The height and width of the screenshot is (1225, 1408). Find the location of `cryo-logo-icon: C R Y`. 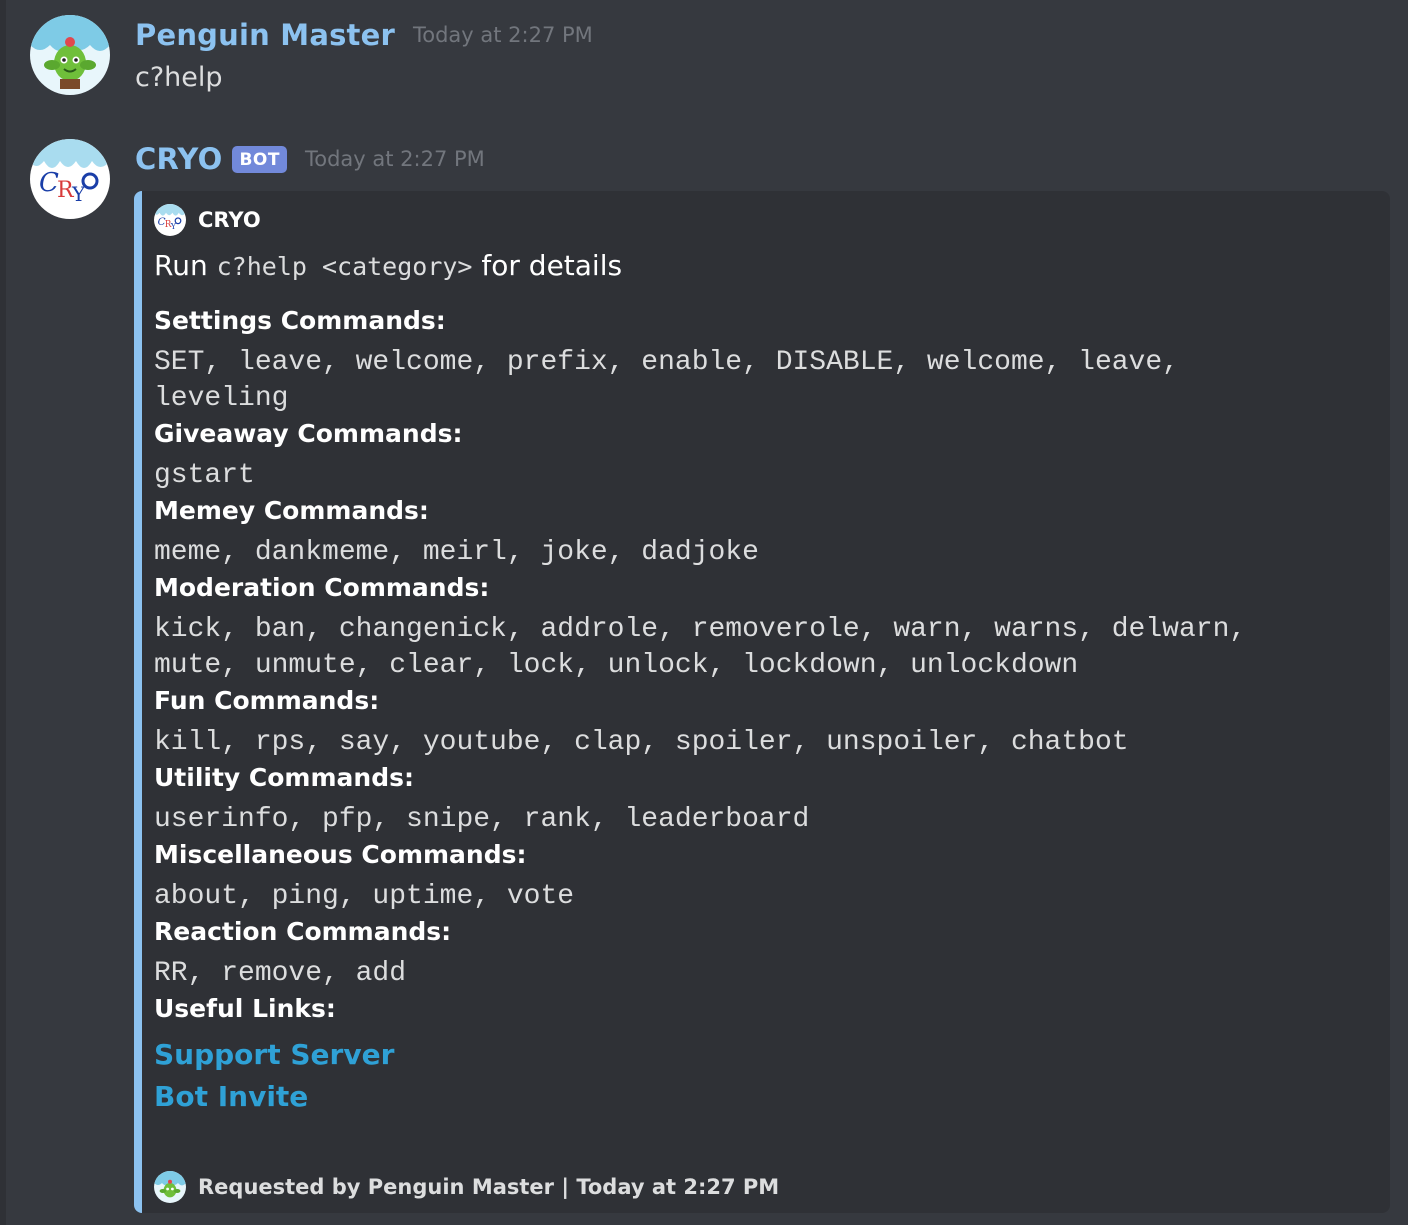

cryo-logo-icon: C R Y is located at coordinates (170, 220).